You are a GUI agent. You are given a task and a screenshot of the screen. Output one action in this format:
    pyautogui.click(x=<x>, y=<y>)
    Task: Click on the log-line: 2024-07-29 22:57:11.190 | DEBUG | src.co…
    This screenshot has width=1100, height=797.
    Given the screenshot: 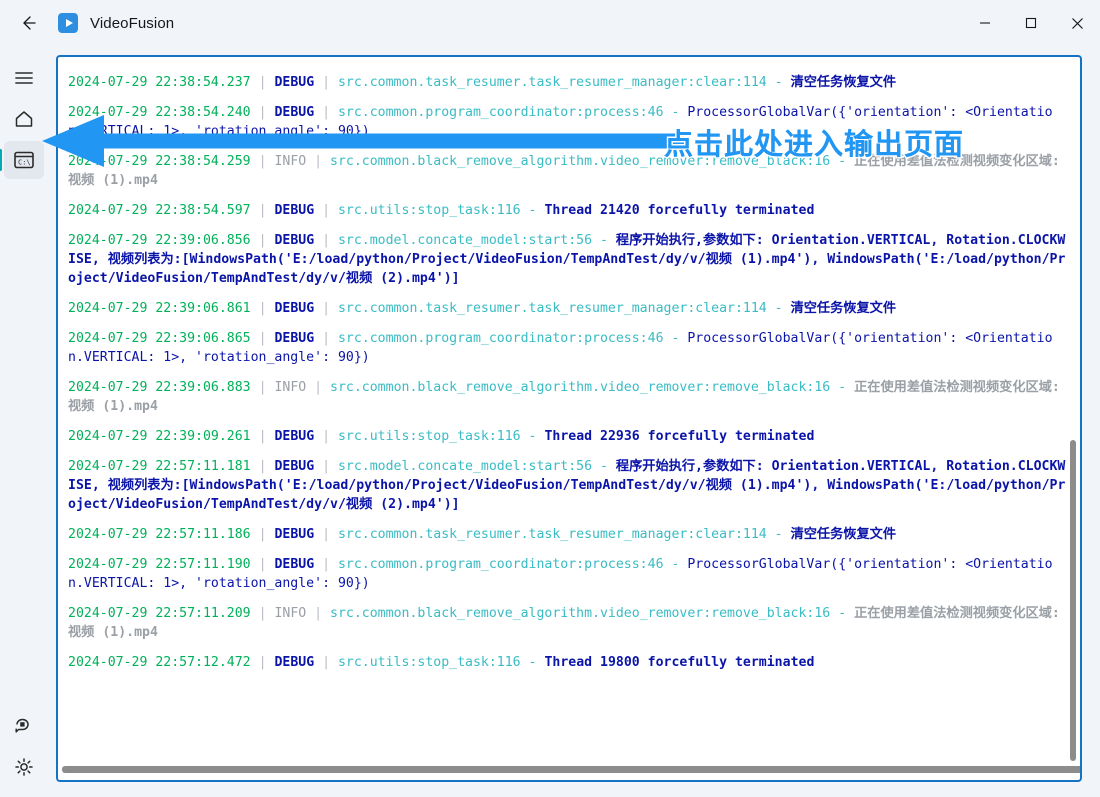 What is the action you would take?
    pyautogui.click(x=569, y=573)
    